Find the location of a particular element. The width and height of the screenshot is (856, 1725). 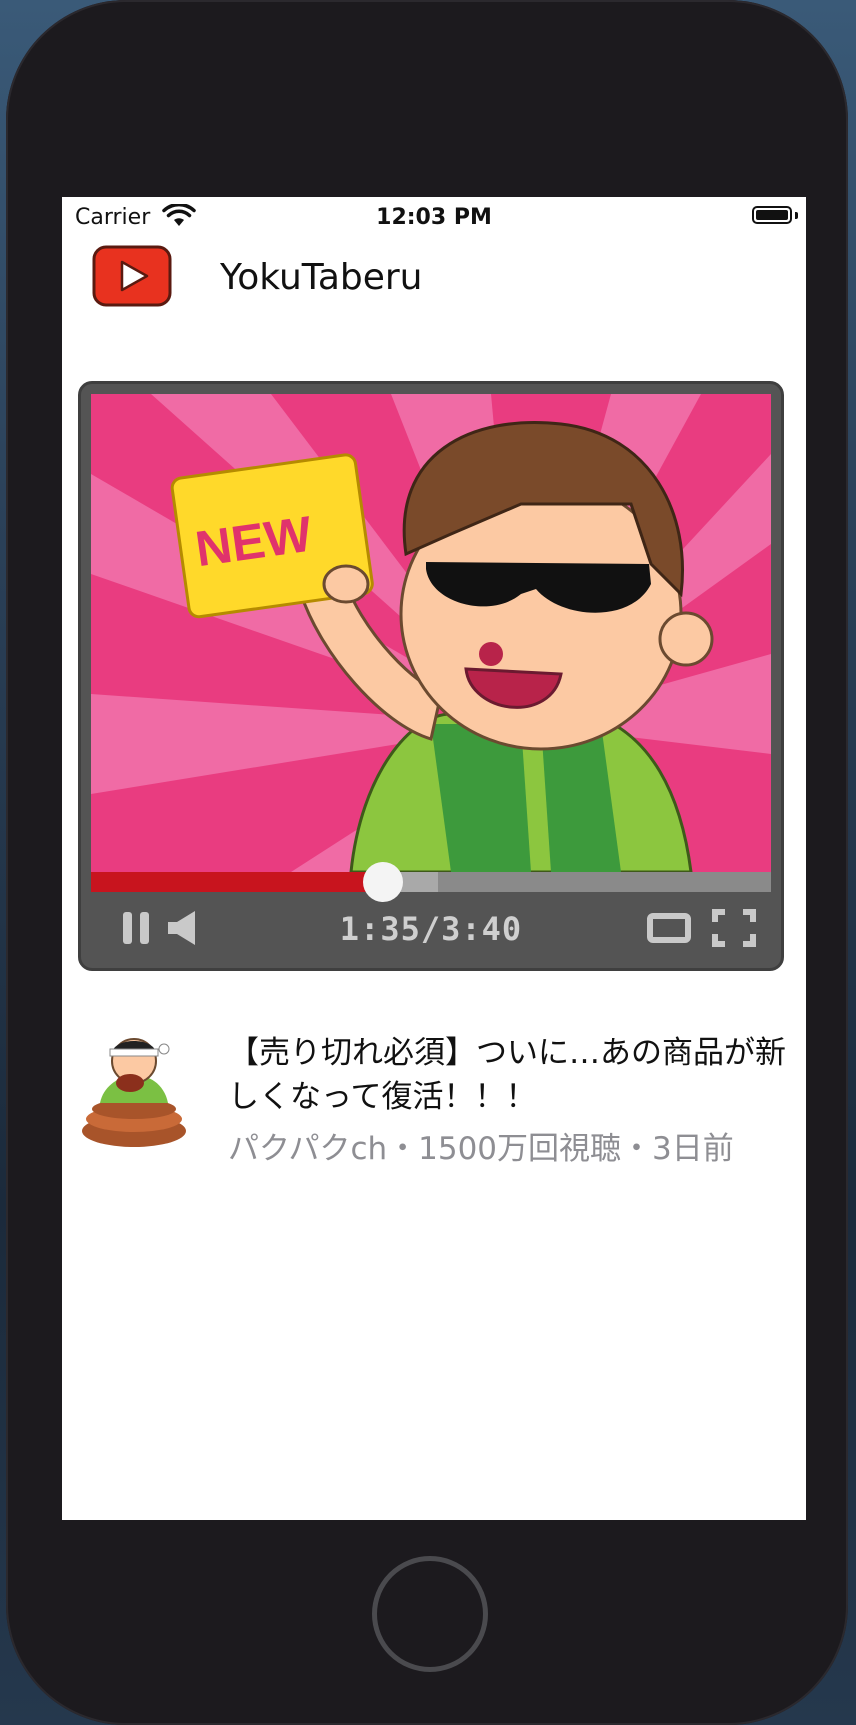

progress-fill is located at coordinates (237, 882).